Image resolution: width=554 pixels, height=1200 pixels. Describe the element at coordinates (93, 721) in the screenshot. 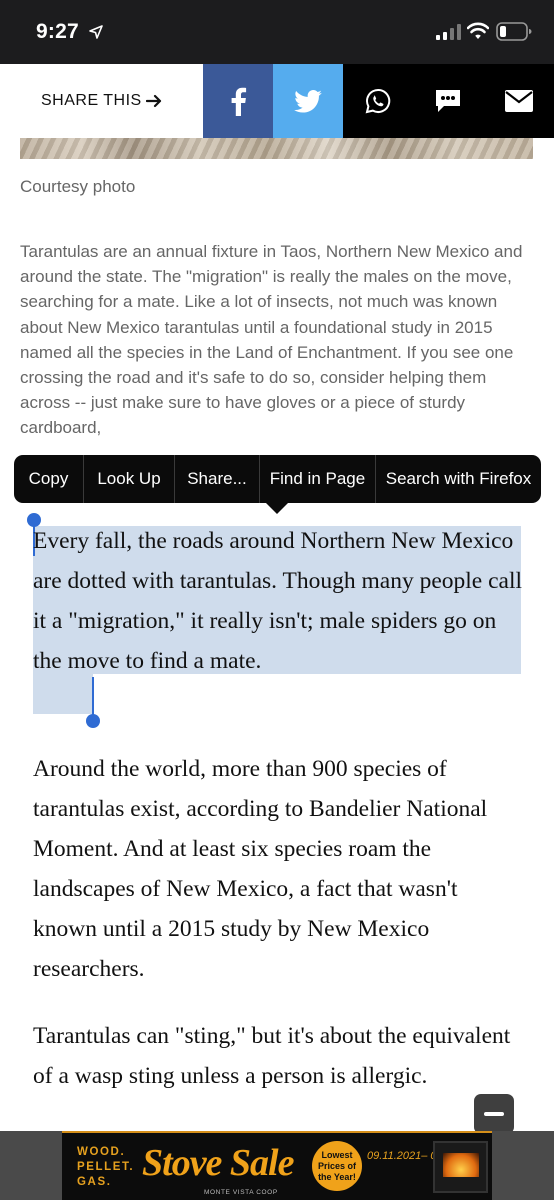

I see `selection-end-knob` at that location.